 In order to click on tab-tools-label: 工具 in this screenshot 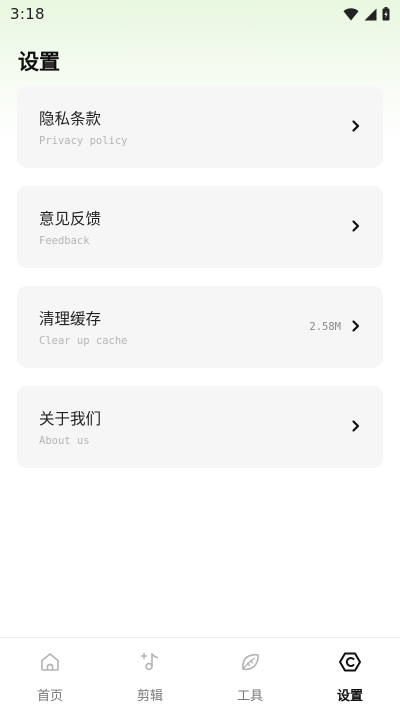, I will do `click(249, 696)`.